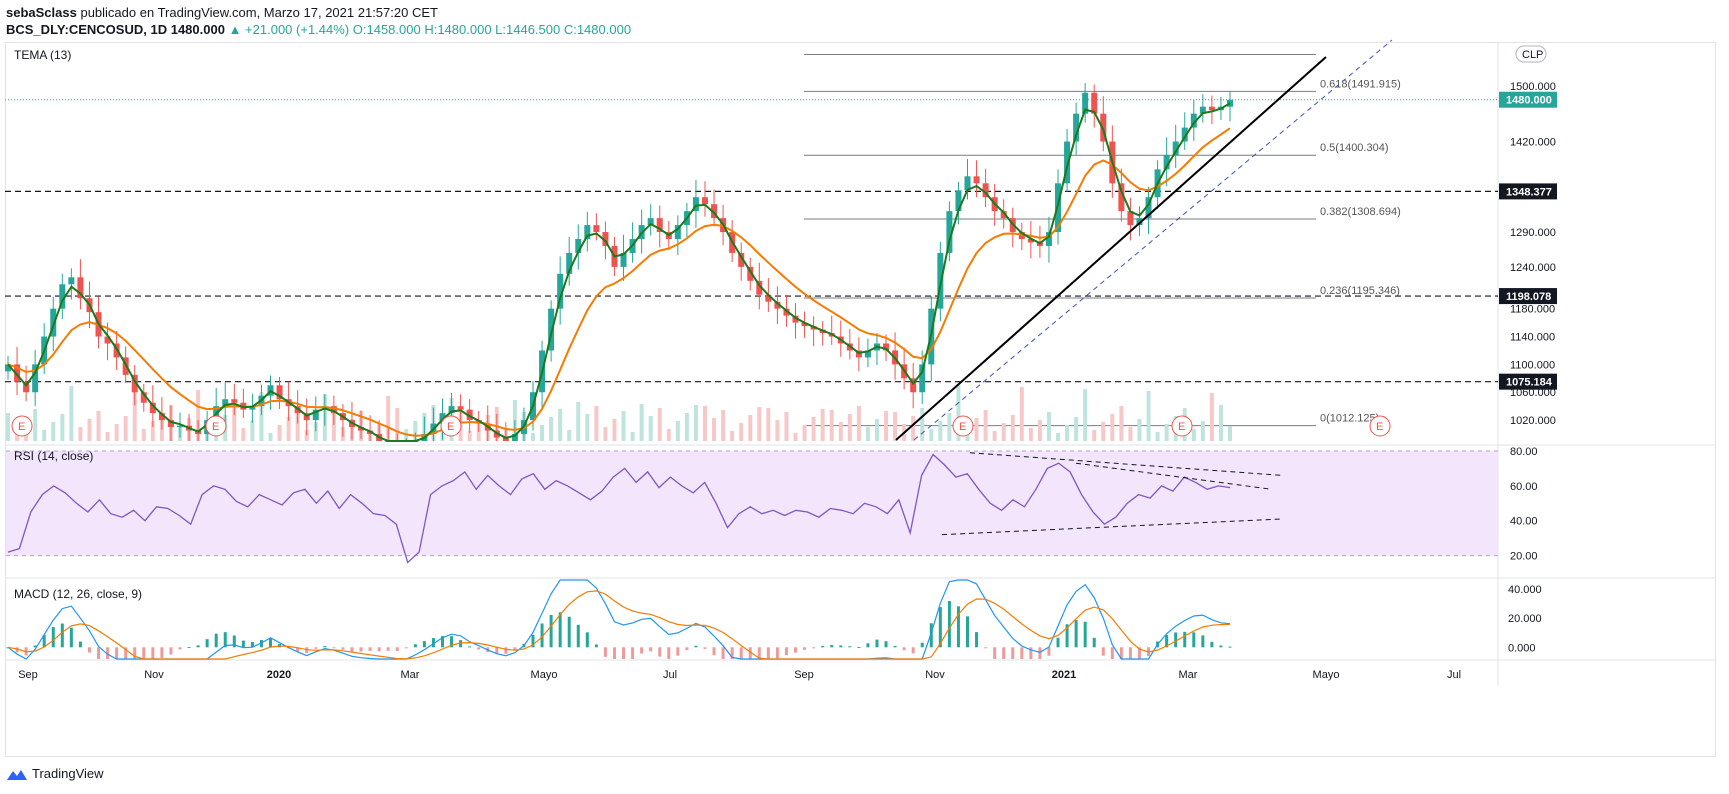 The width and height of the screenshot is (1729, 794). I want to click on rsi-y-tick: 80.00, so click(1524, 452).